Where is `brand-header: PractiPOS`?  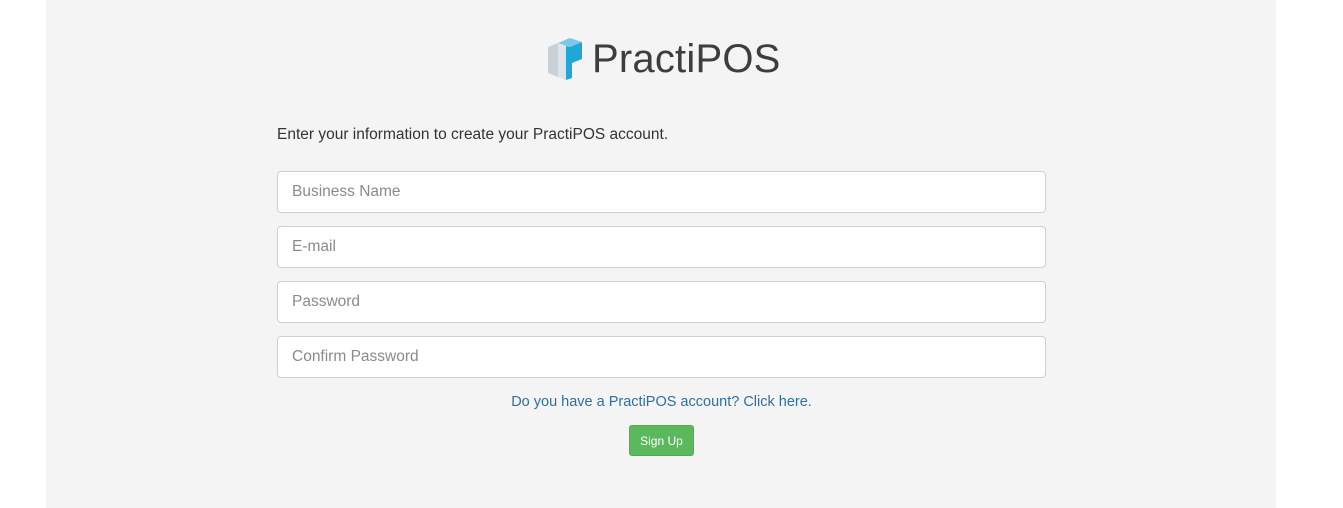
brand-header: PractiPOS is located at coordinates (663, 59).